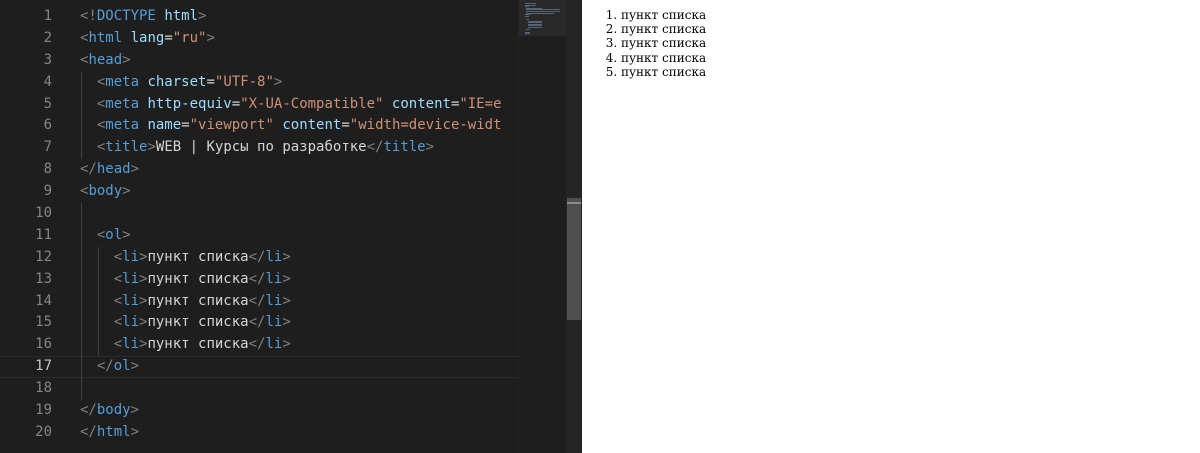 This screenshot has height=453, width=1200. I want to click on code-line: 4 <meta charset="UTF-8">, so click(259, 82).